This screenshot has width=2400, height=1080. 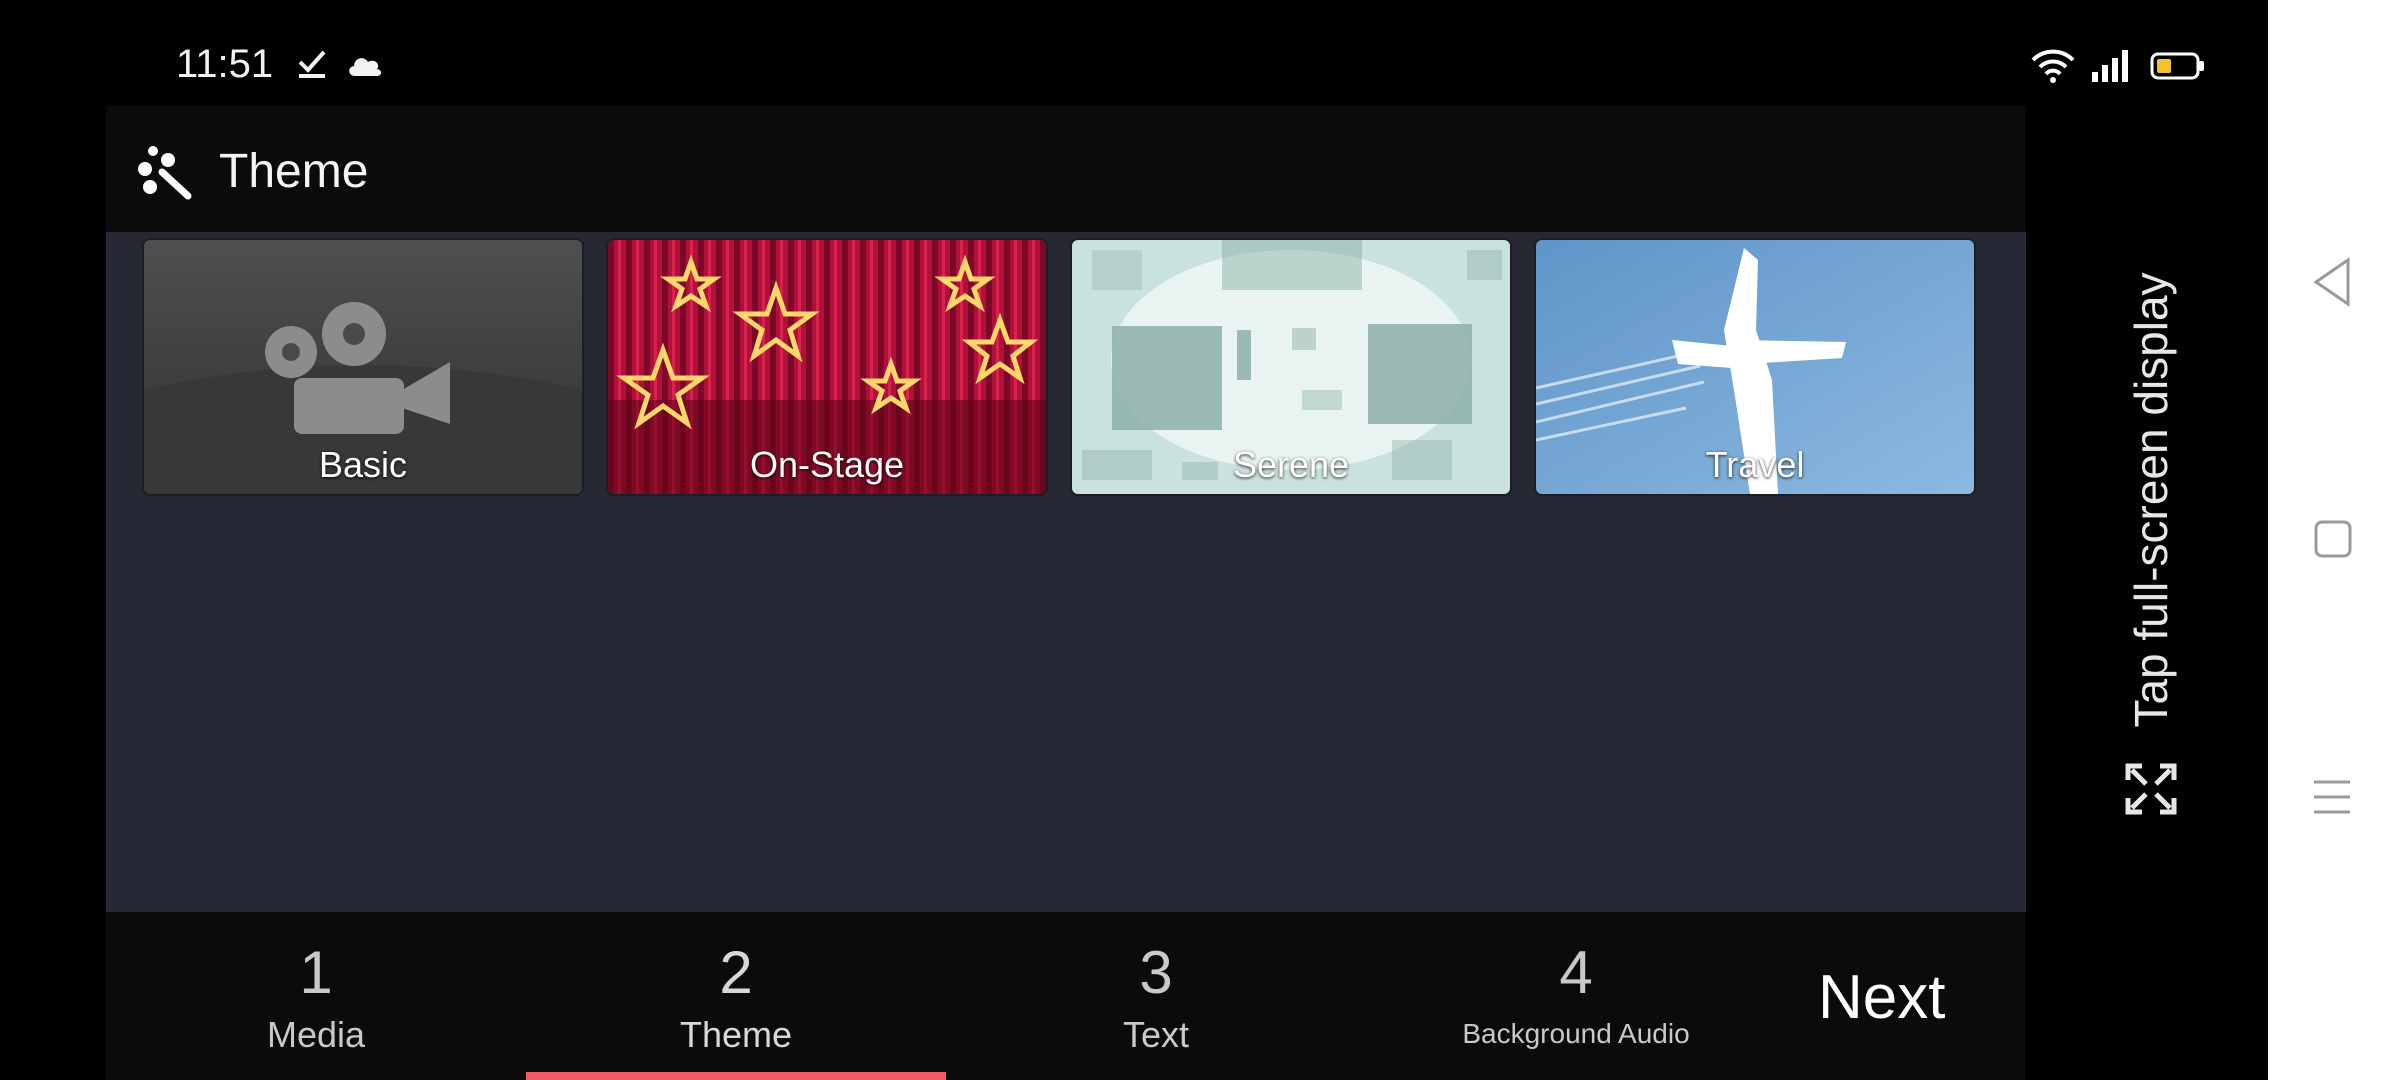 What do you see at coordinates (2332, 284) in the screenshot?
I see `back-icon` at bounding box center [2332, 284].